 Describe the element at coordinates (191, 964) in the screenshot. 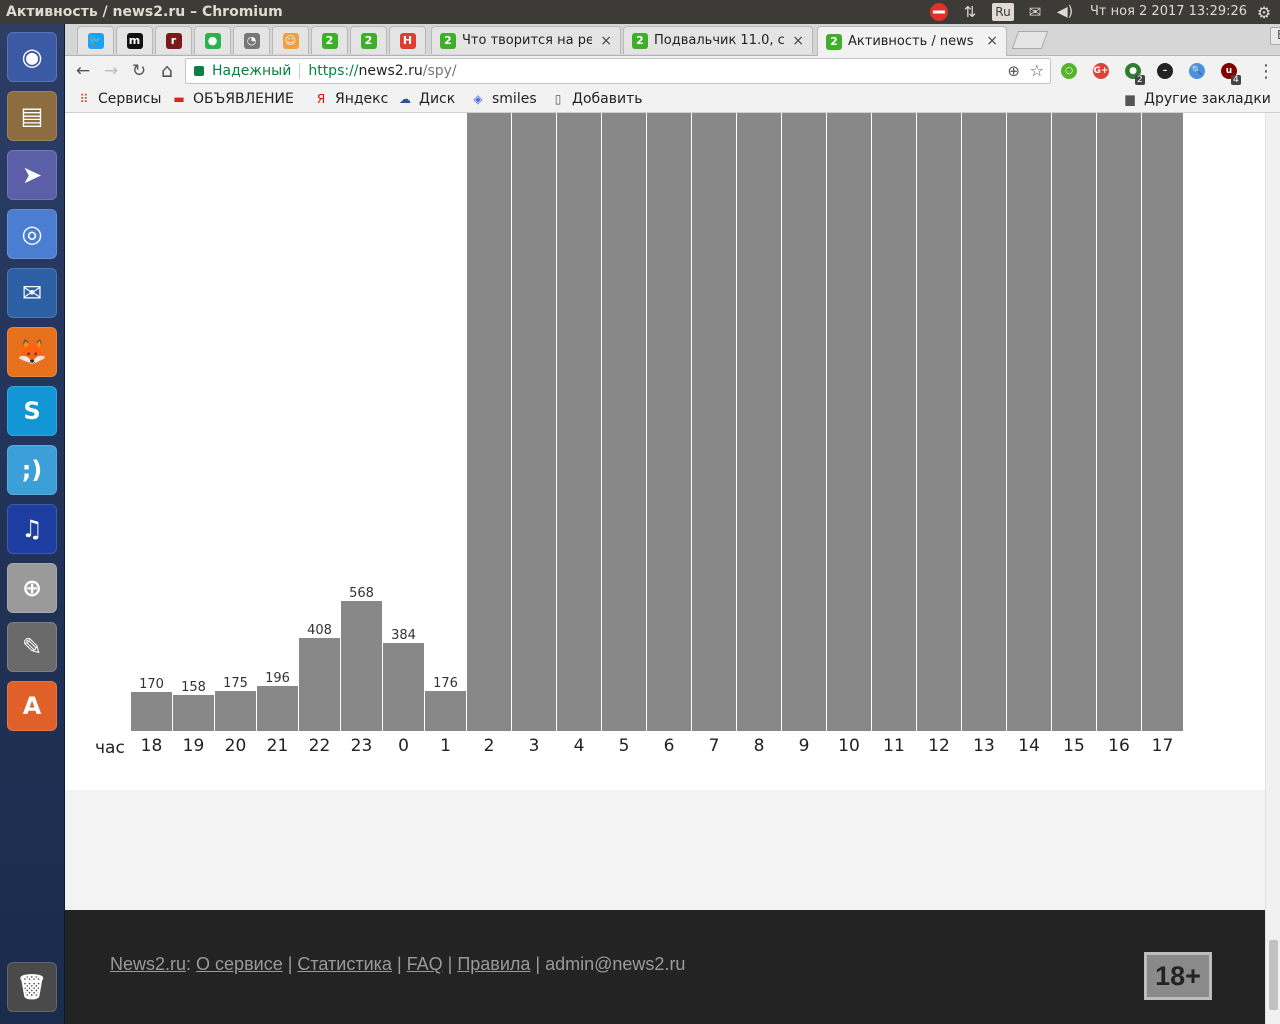

I see `footer-colon: :` at that location.